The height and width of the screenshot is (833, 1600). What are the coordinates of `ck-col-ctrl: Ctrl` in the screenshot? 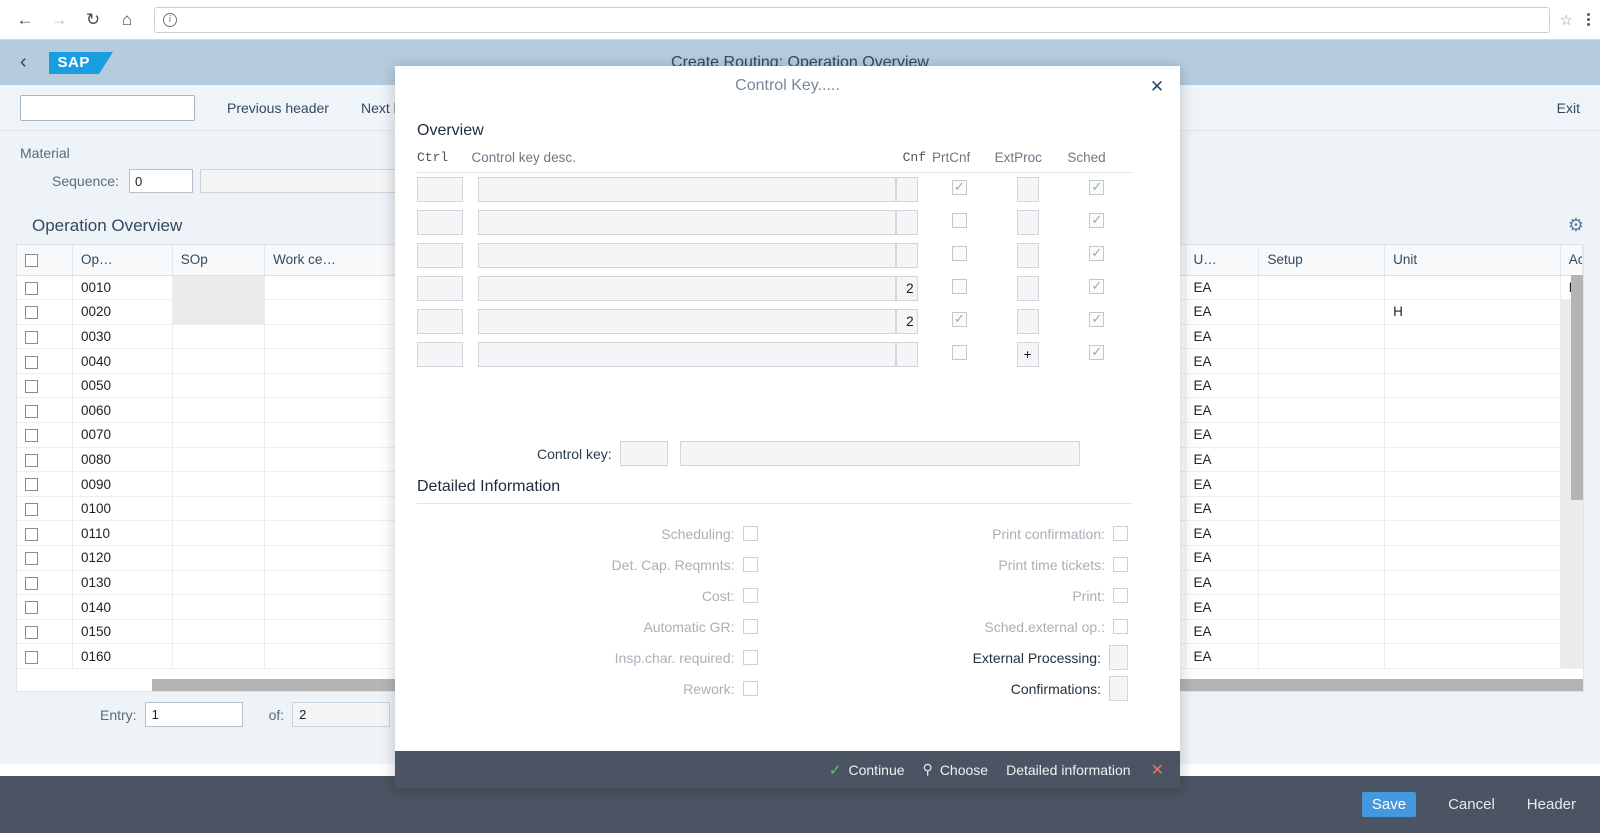 It's located at (444, 161).